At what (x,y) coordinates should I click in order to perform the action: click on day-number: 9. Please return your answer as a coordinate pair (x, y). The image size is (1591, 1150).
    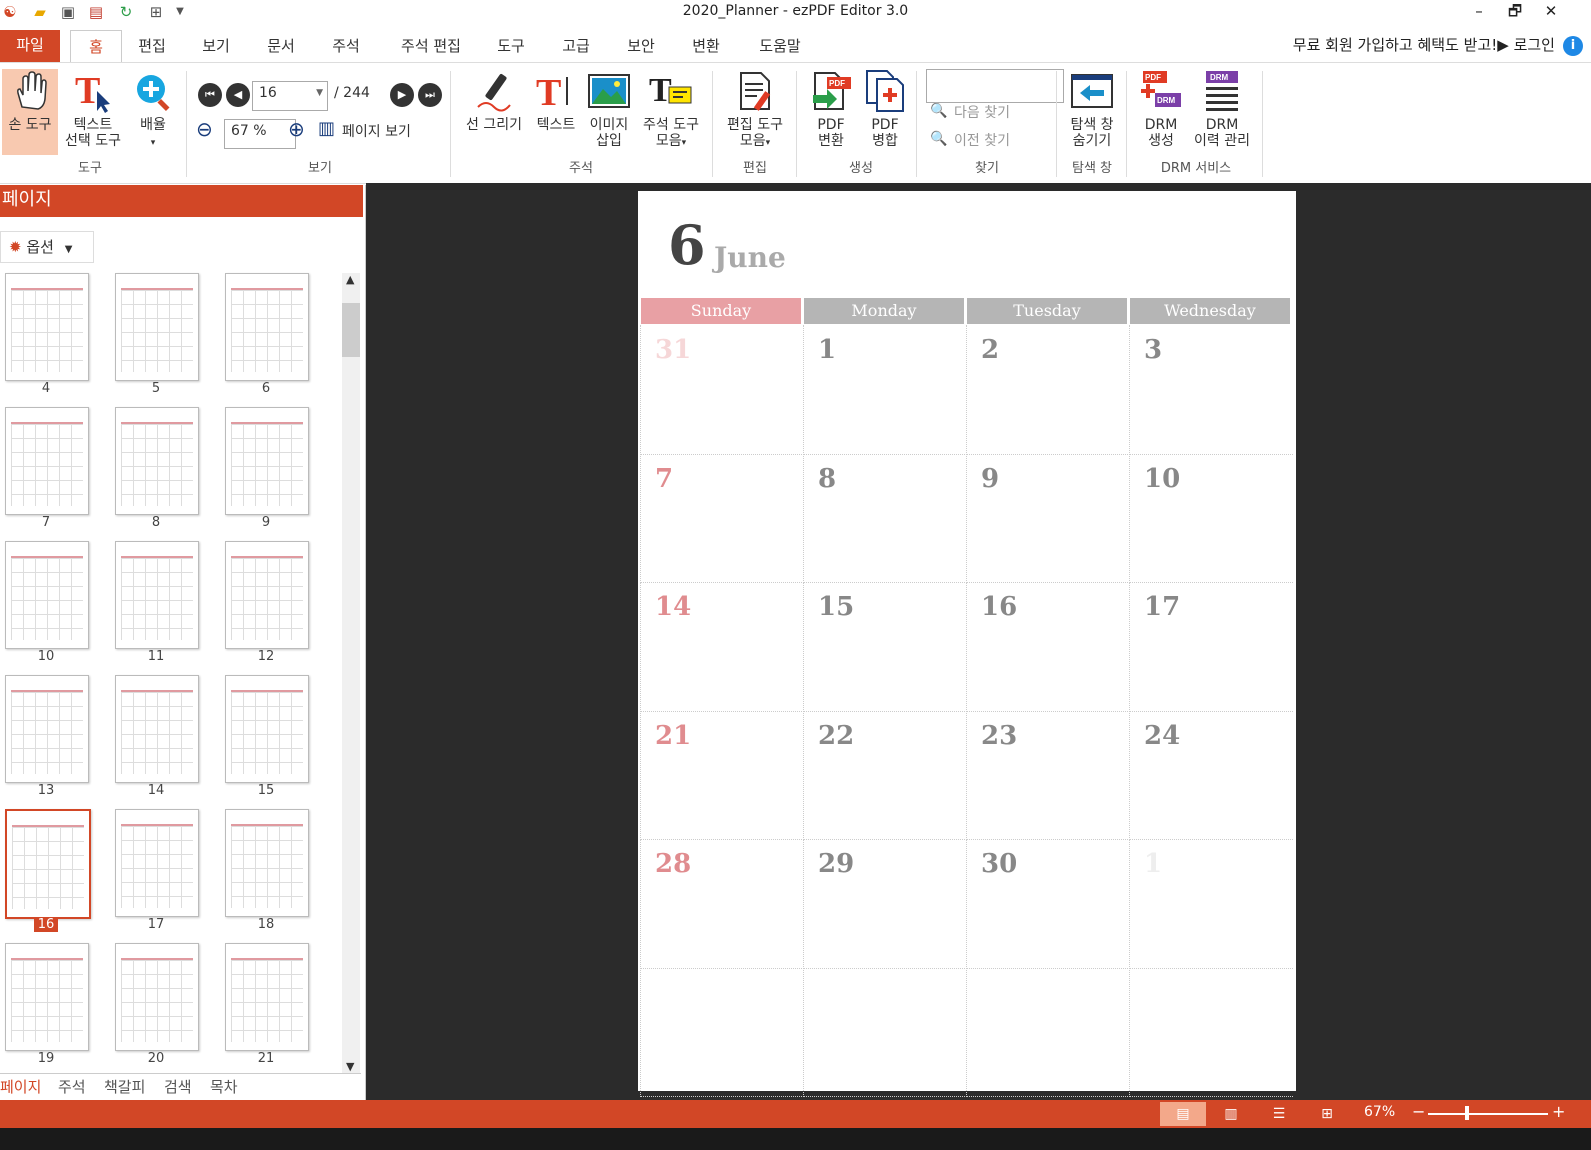
    Looking at the image, I should click on (990, 478).